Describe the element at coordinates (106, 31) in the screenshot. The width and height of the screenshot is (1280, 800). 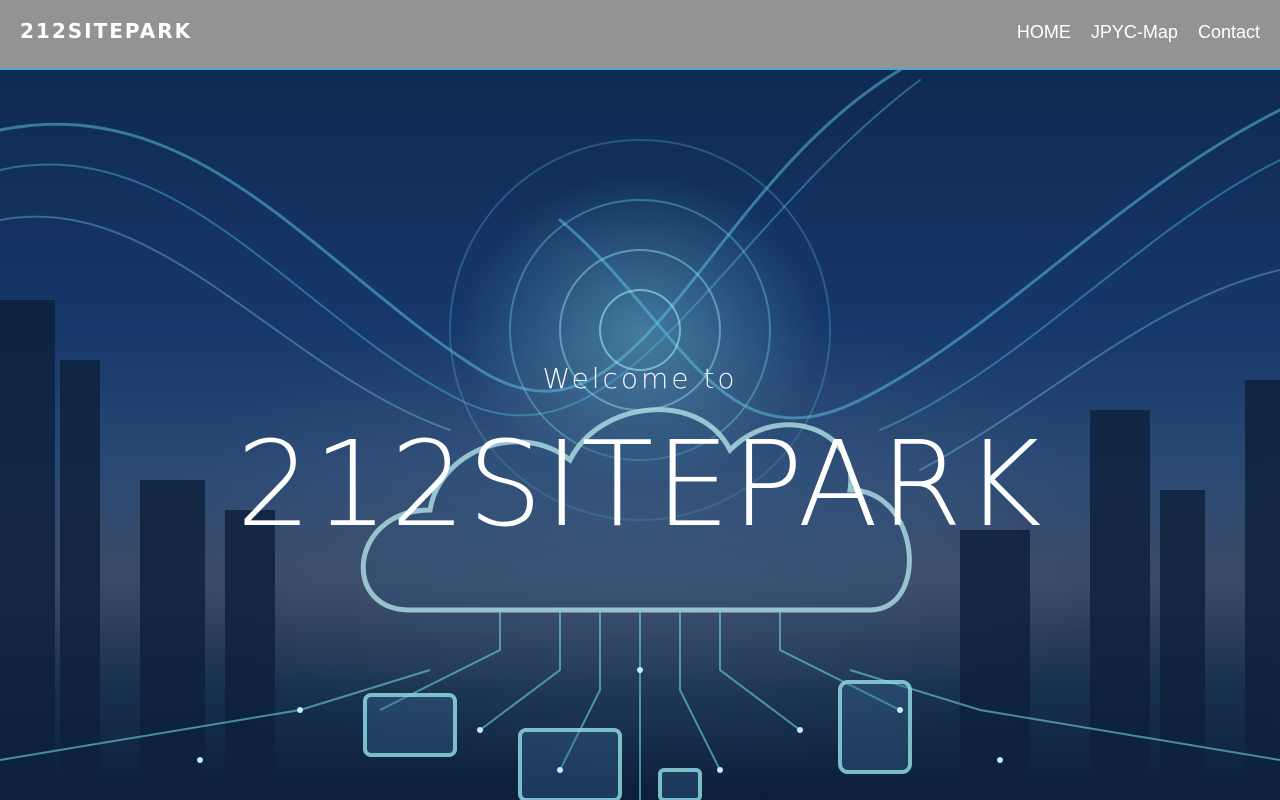
I see `site-logo: 212SITEPARK` at that location.